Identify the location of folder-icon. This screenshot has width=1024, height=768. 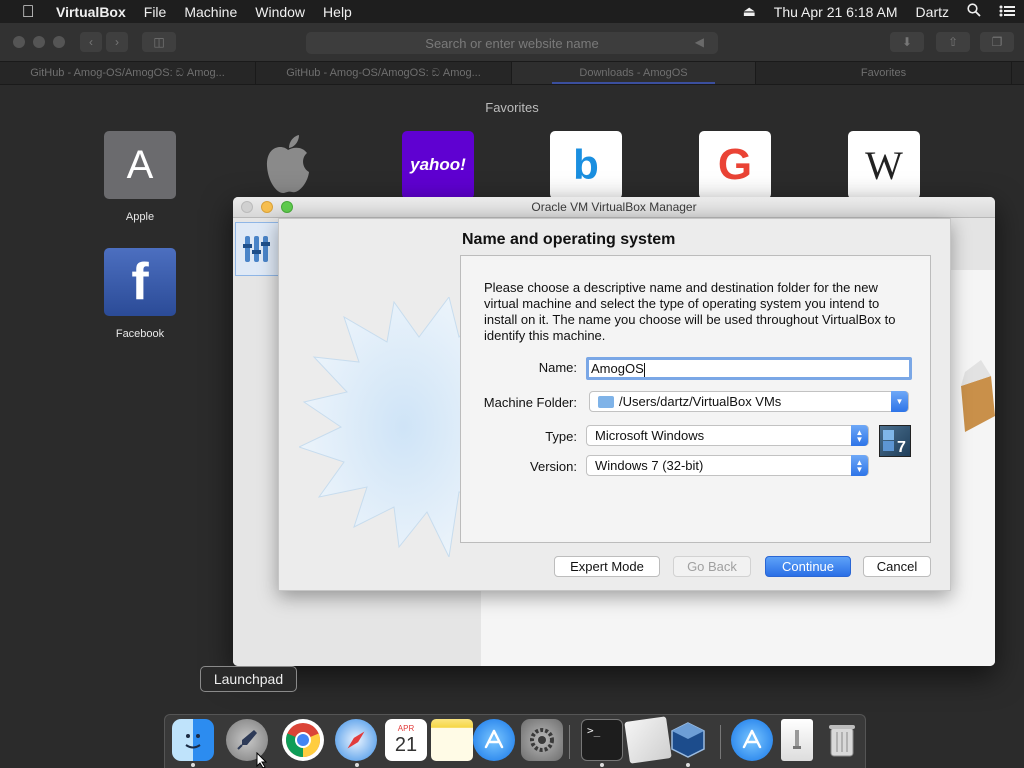
(606, 401).